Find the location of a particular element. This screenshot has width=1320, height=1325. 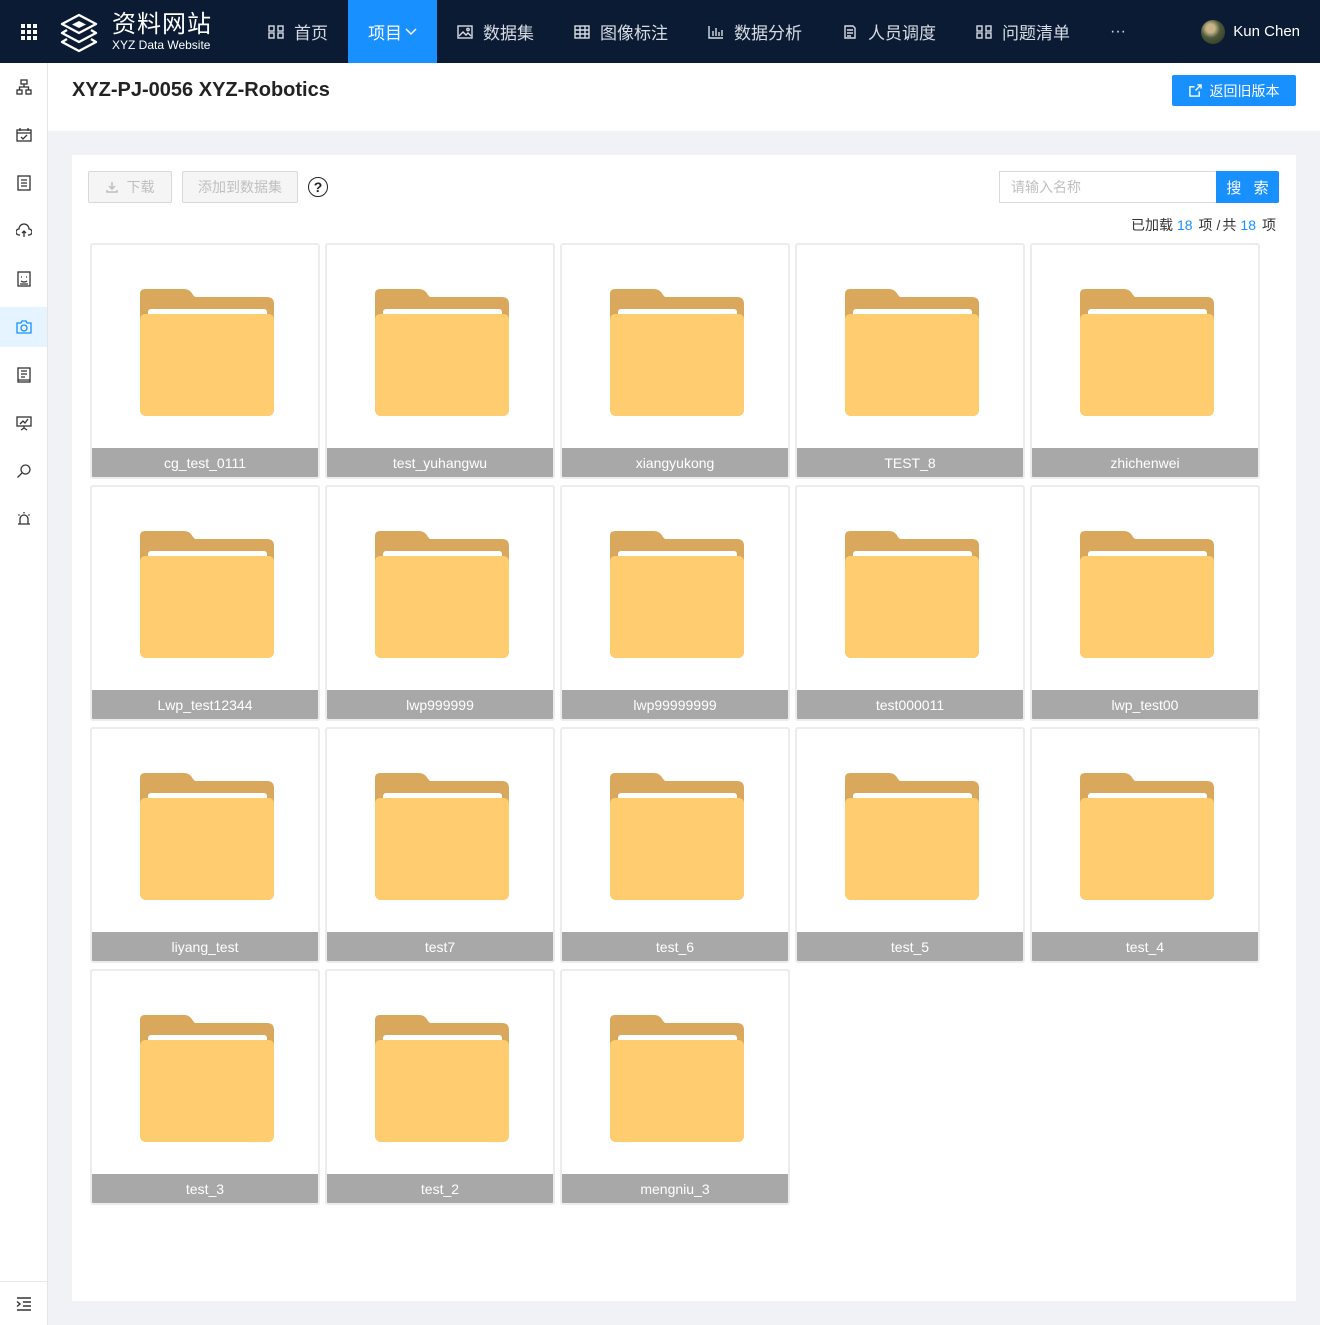

sidebar-item-monitor is located at coordinates (23, 279).